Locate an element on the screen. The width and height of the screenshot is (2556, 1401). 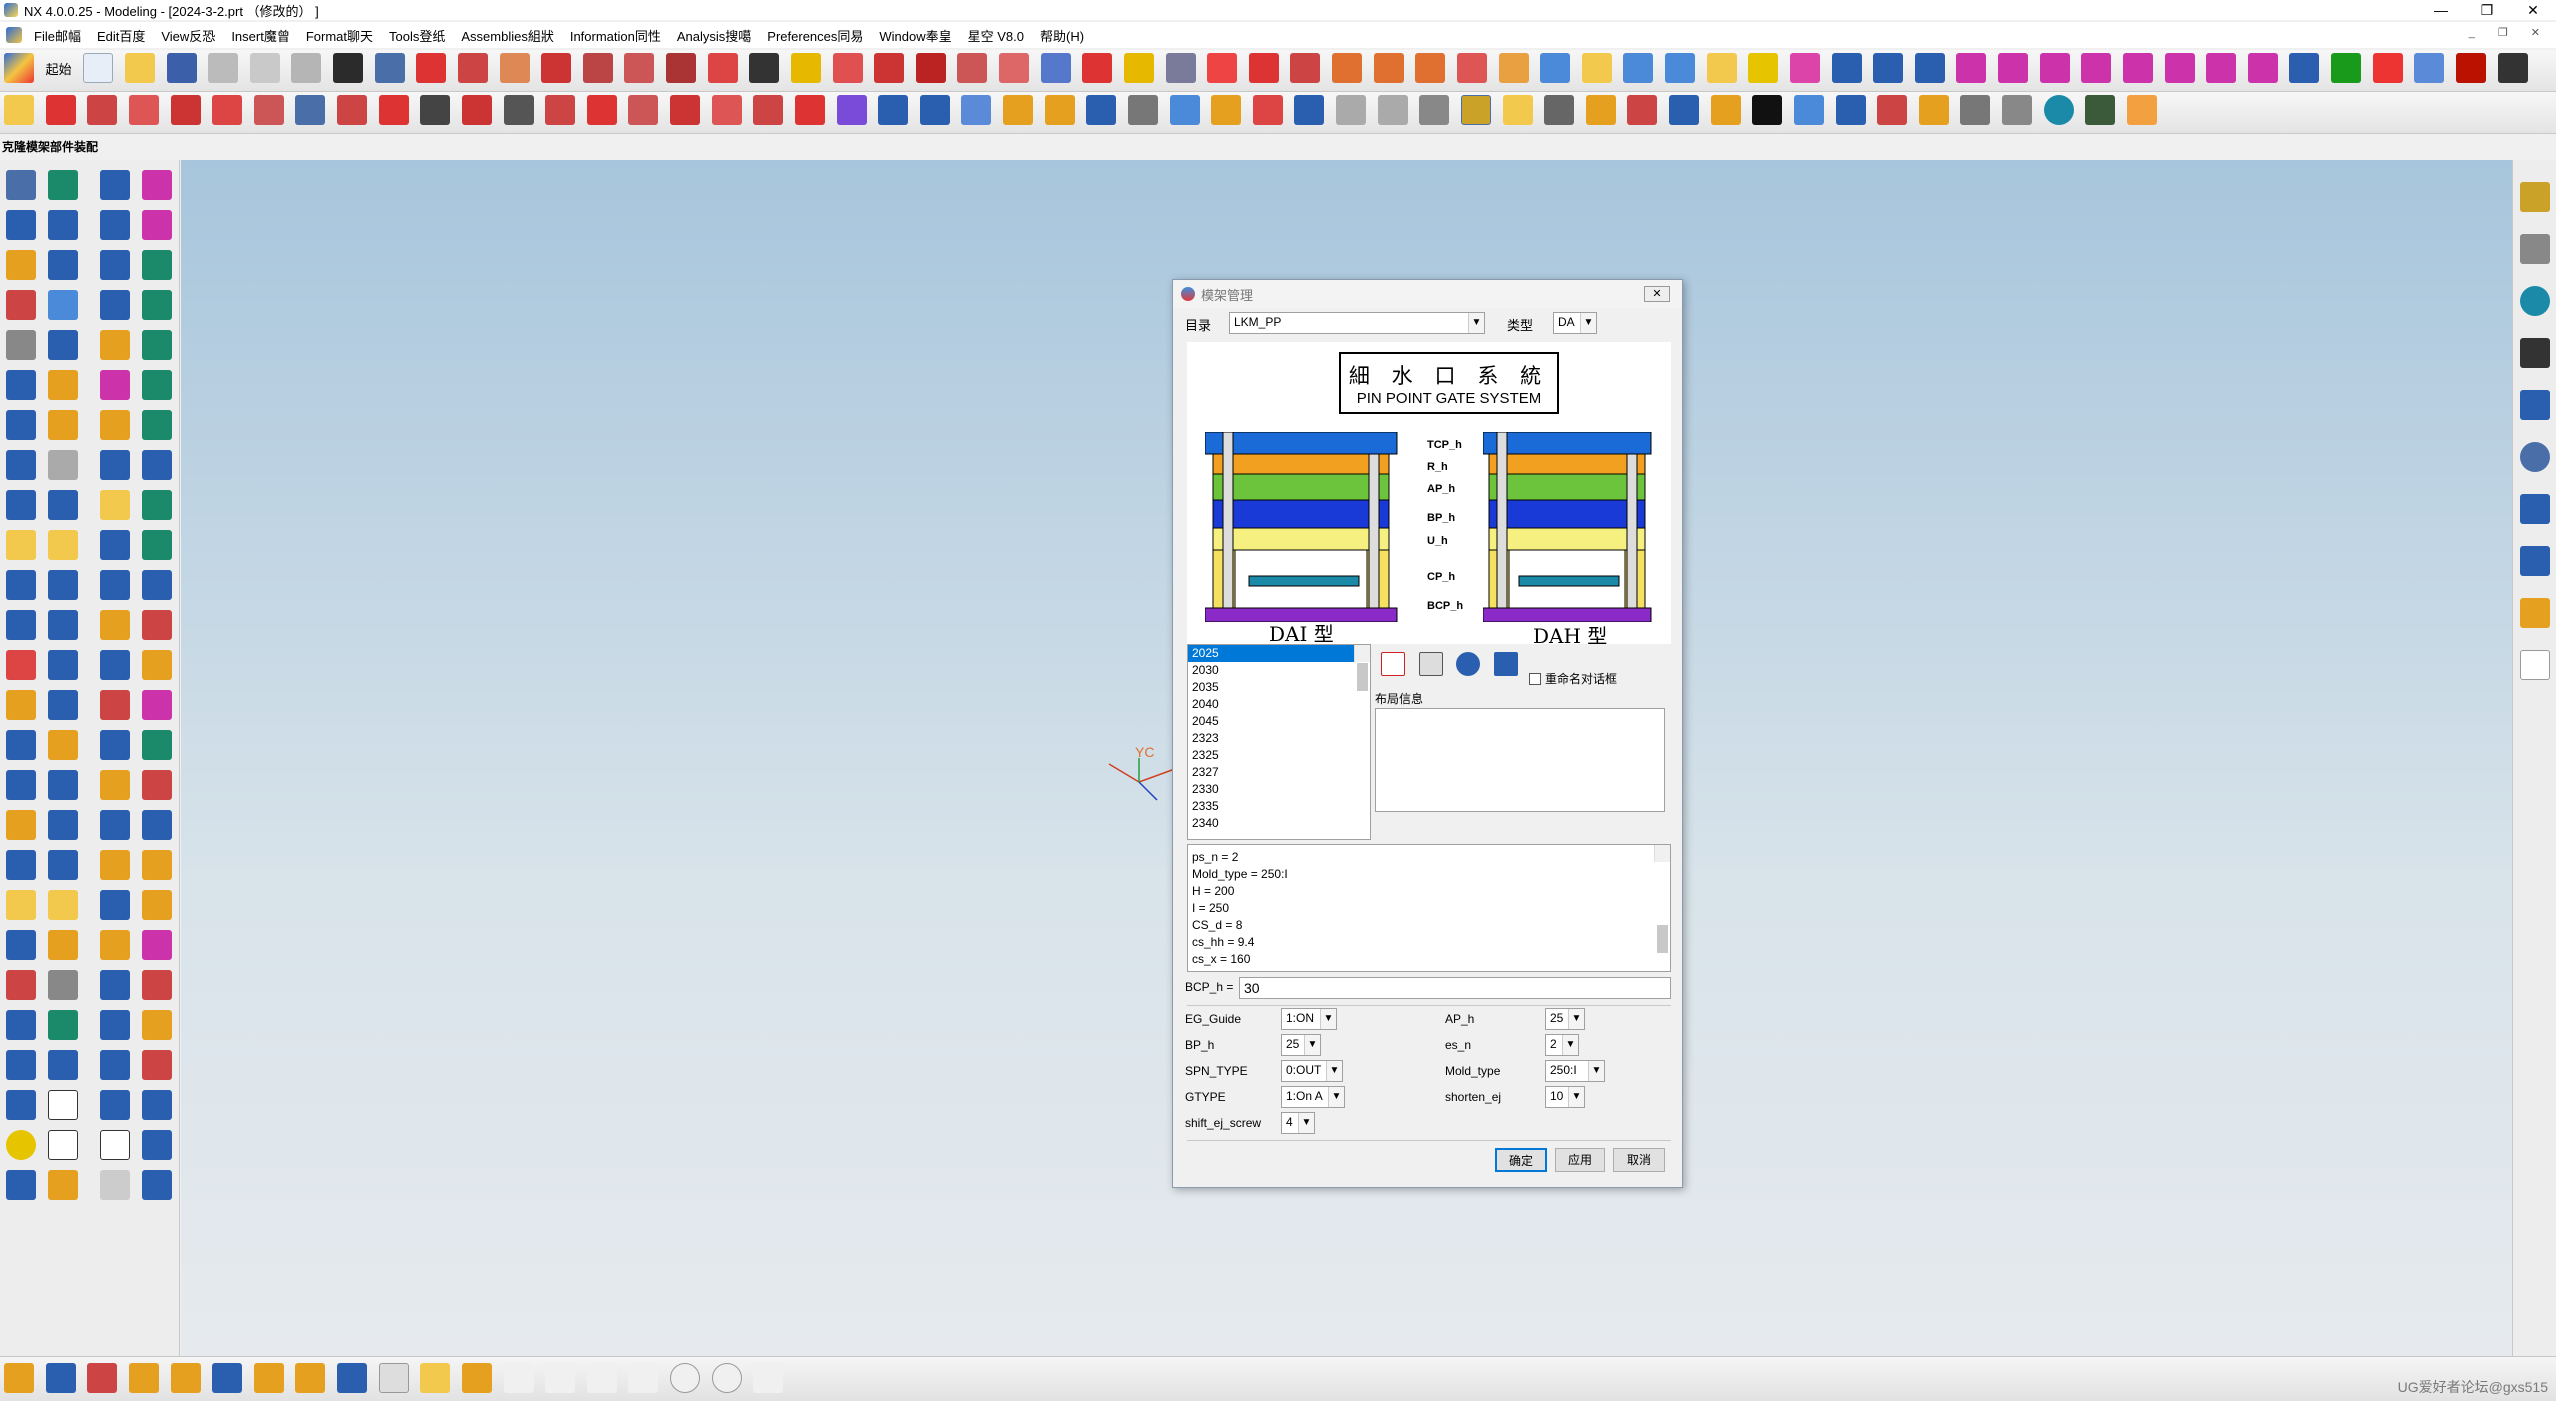
red-check-icon is located at coordinates (157, 785).